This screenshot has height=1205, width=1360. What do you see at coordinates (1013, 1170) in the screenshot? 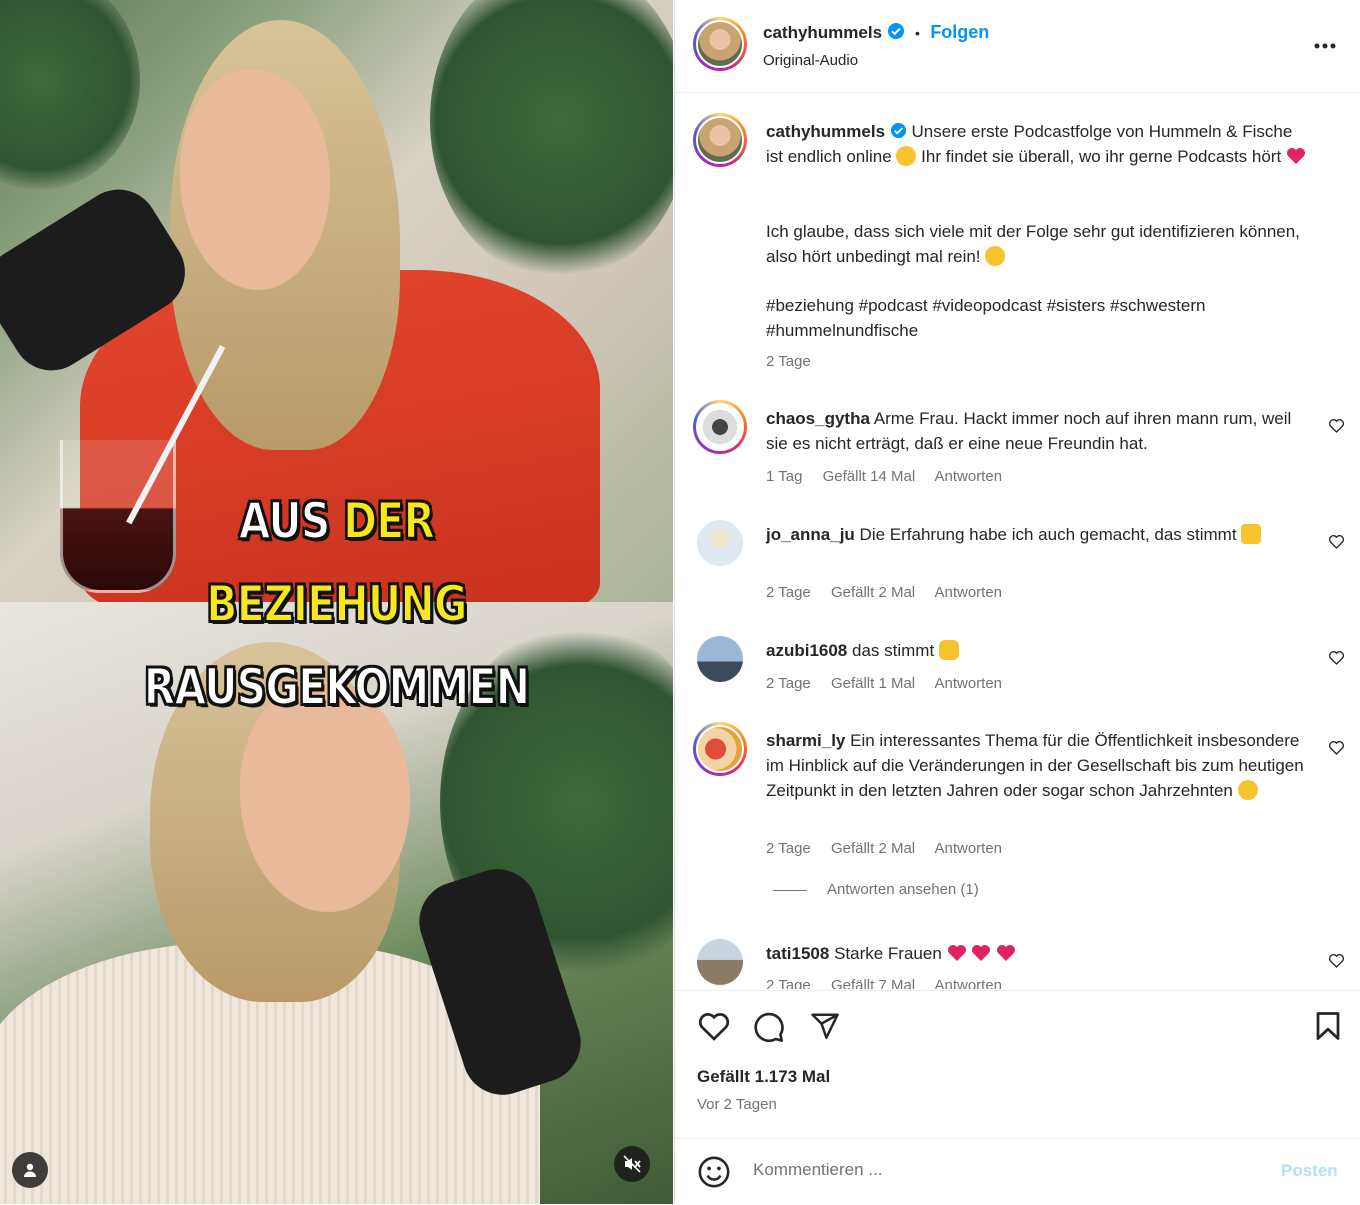
I see `comment-input` at bounding box center [1013, 1170].